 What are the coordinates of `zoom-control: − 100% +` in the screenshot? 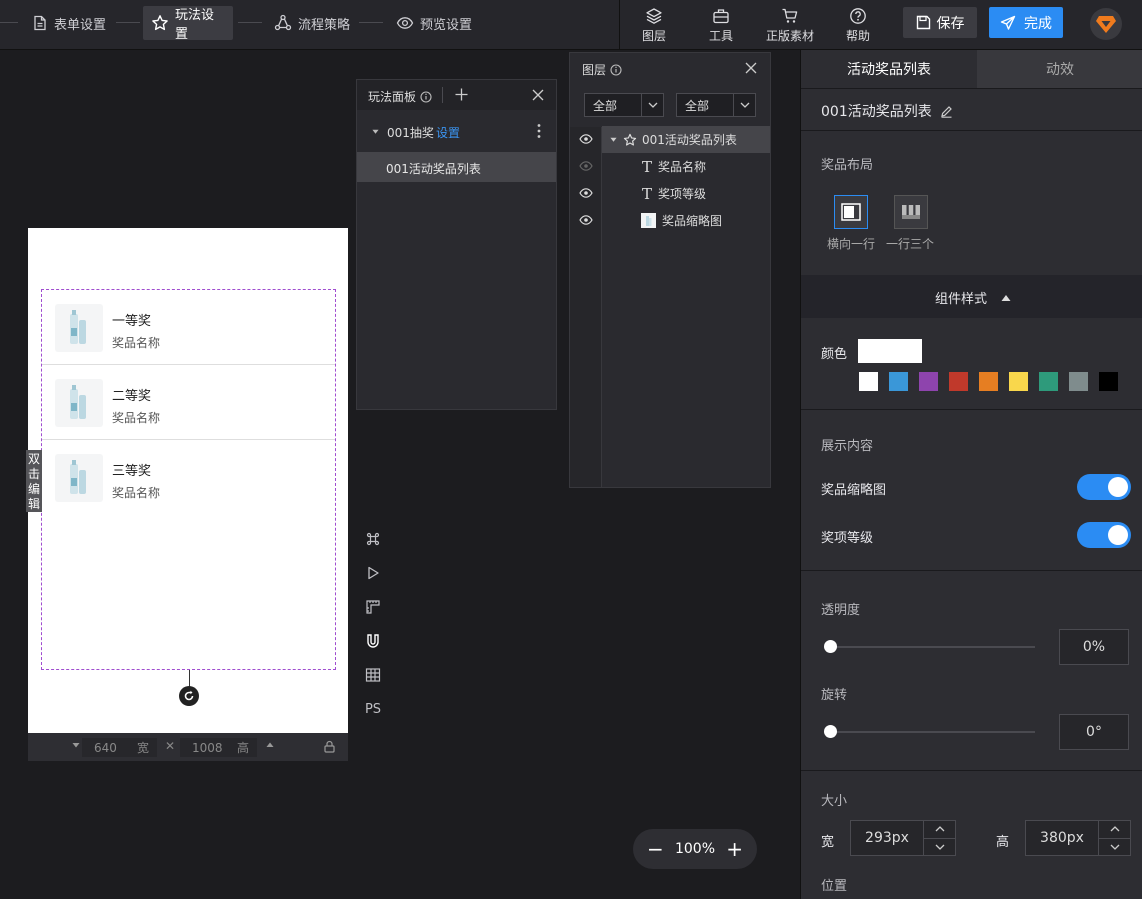 It's located at (695, 849).